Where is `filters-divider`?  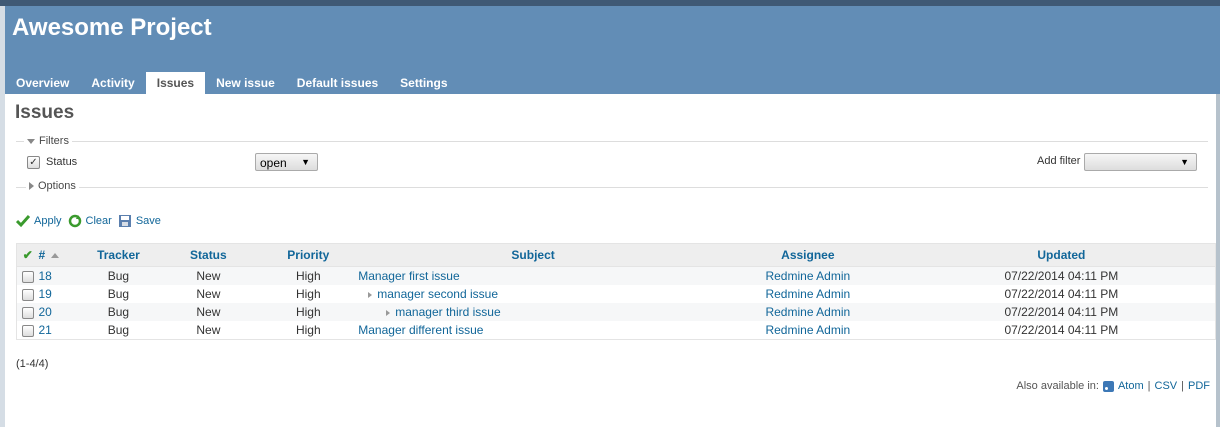
filters-divider is located at coordinates (612, 141).